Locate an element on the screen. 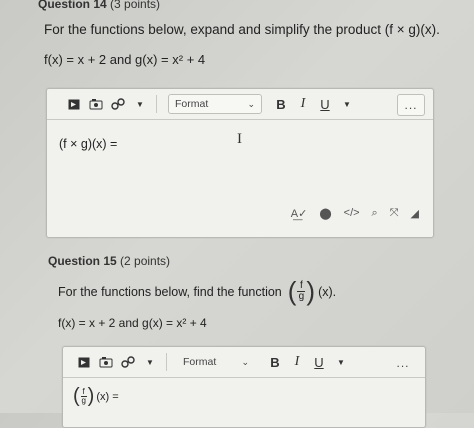  text-cursor-icon: I is located at coordinates (239, 139).